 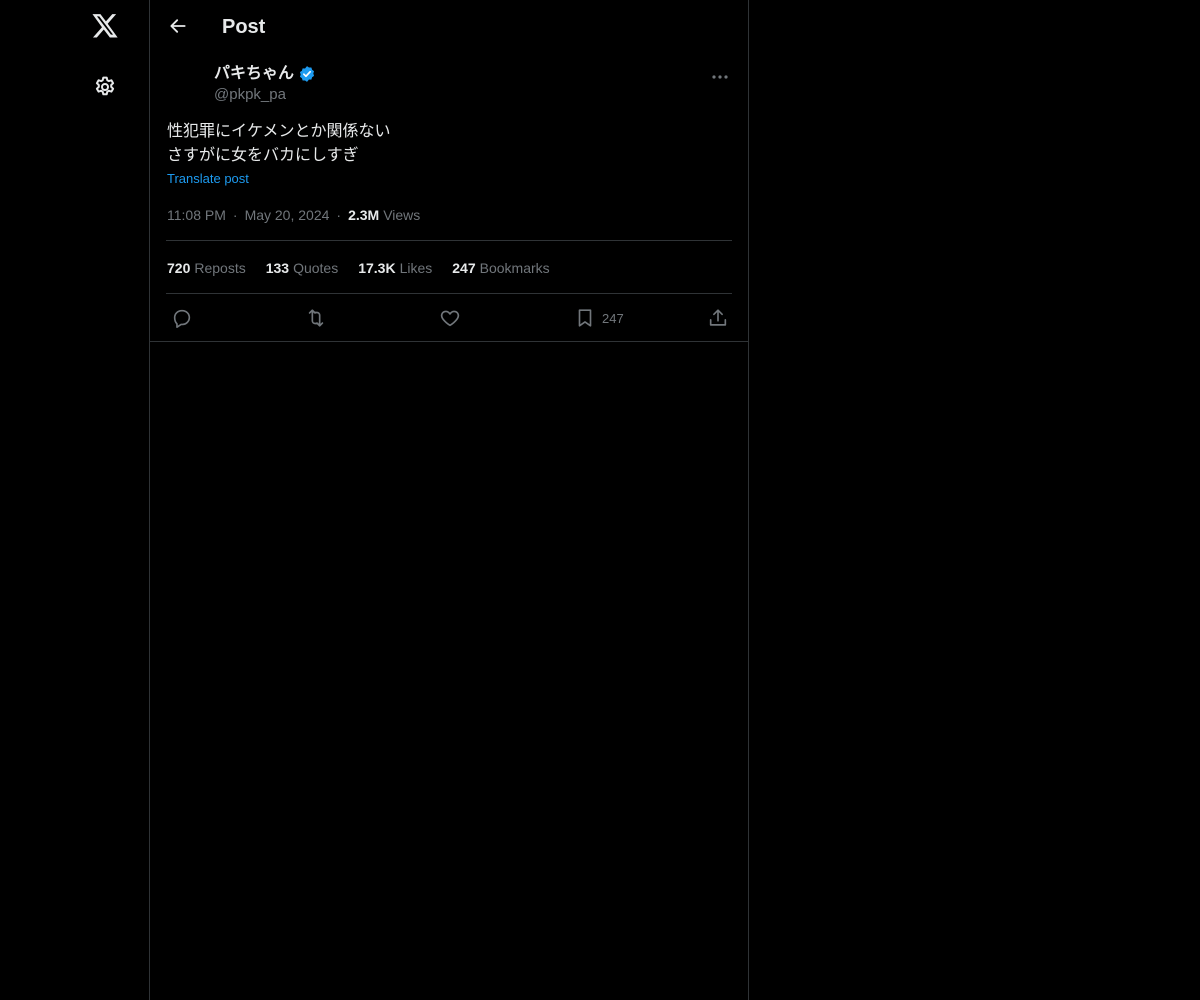 I want to click on post-actions: 247, so click(x=449, y=318).